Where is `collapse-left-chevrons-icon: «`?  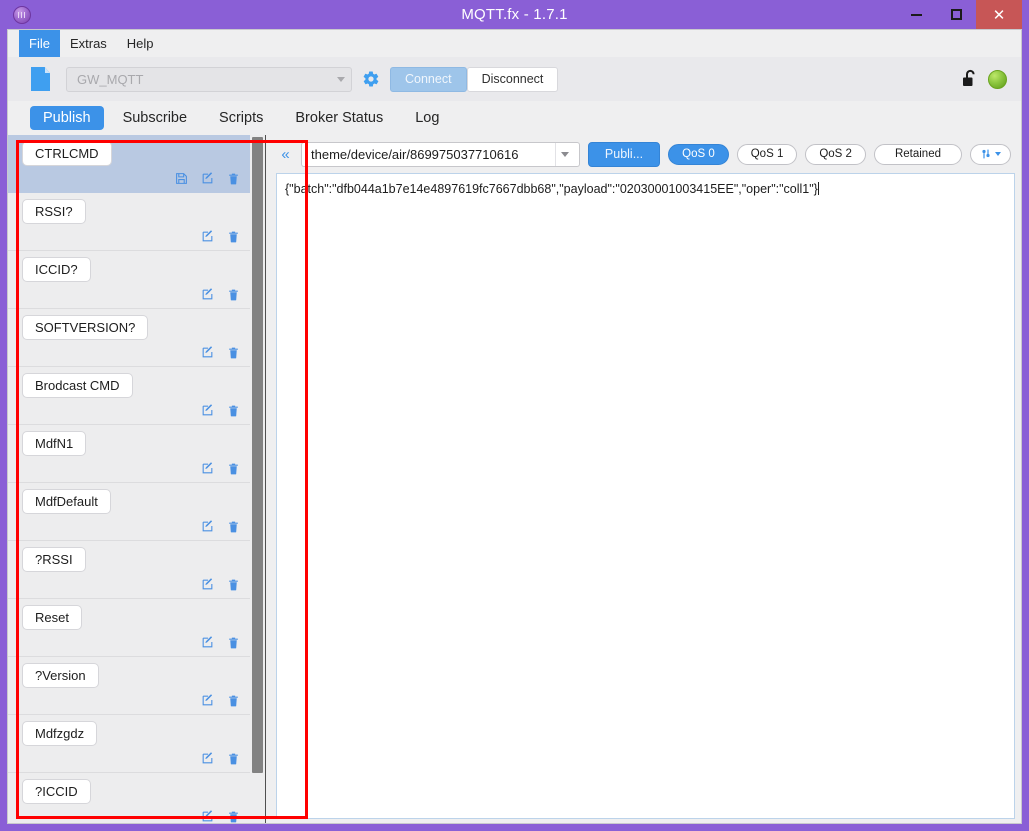 collapse-left-chevrons-icon: « is located at coordinates (284, 154).